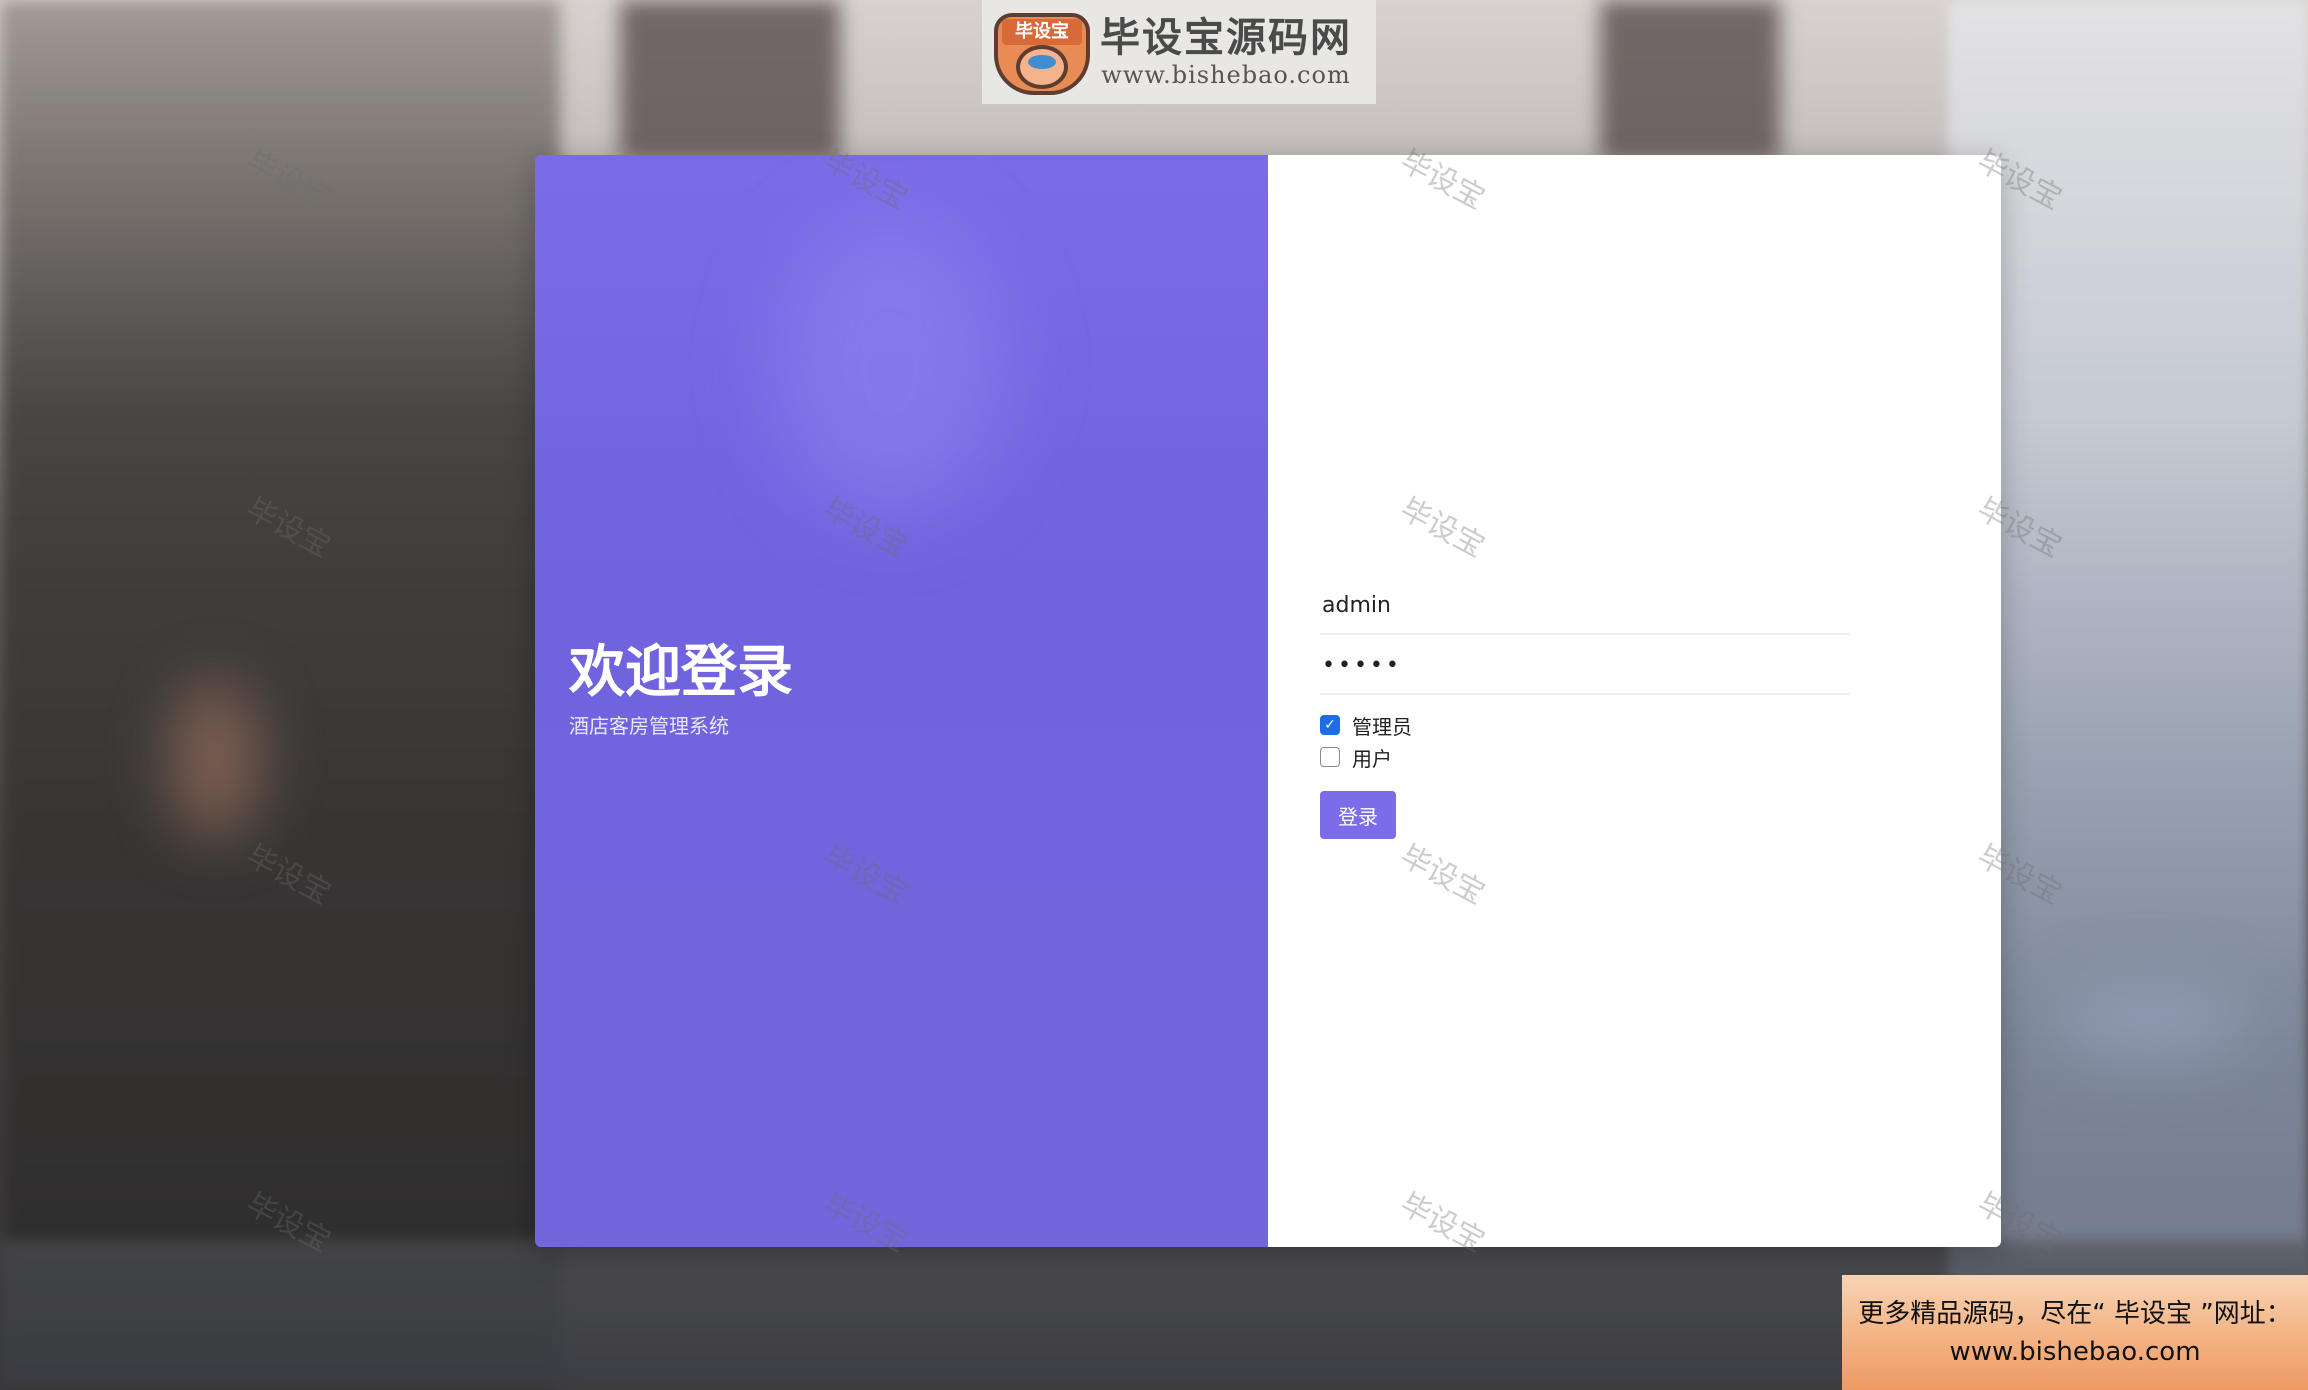 The width and height of the screenshot is (2308, 1390). What do you see at coordinates (1585, 725) in the screenshot?
I see `role-option-admin: ✓ 管理员` at bounding box center [1585, 725].